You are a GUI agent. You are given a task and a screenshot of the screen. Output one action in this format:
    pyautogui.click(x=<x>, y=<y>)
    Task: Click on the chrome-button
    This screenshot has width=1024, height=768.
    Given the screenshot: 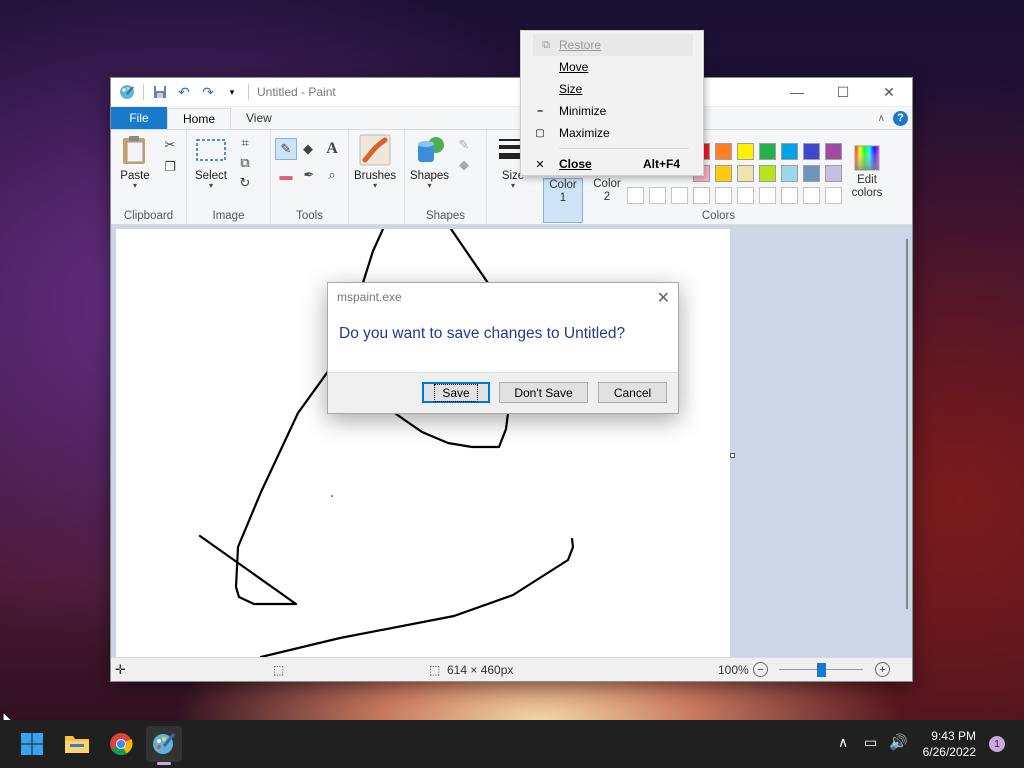 What is the action you would take?
    pyautogui.click(x=121, y=744)
    